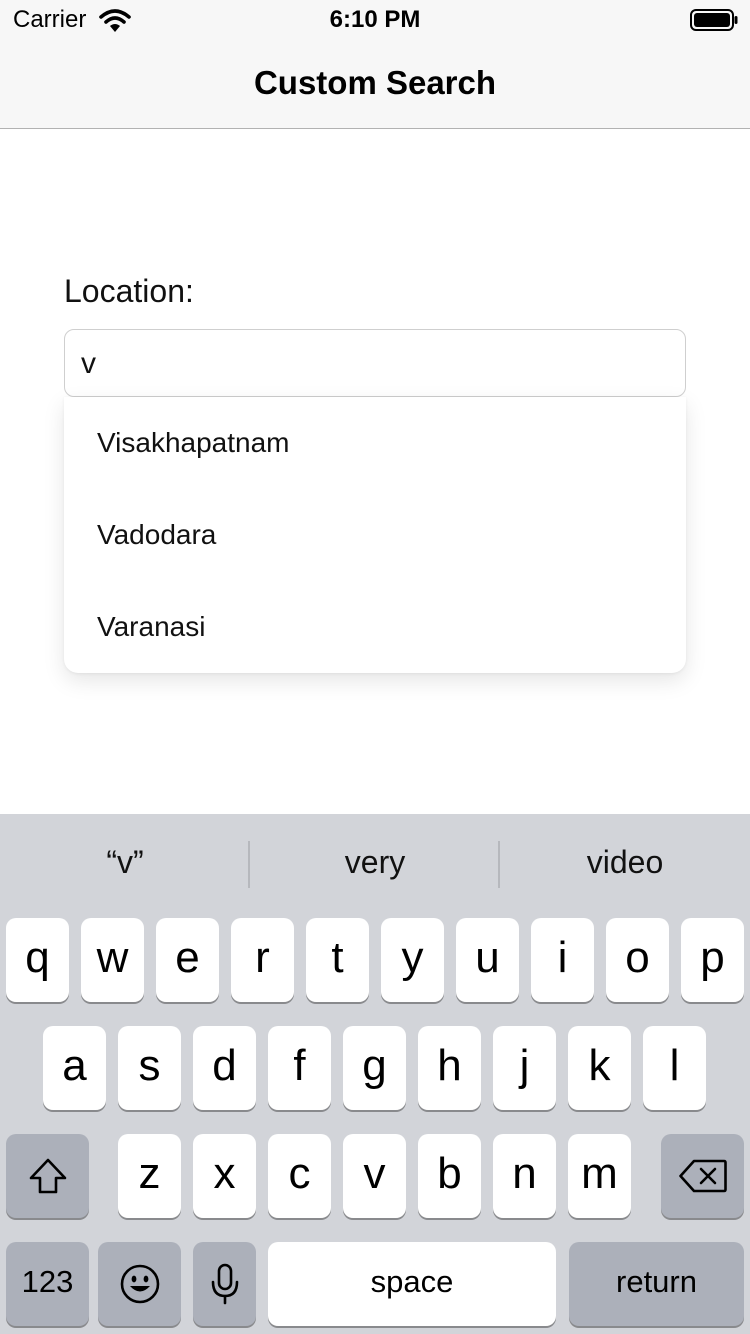  Describe the element at coordinates (224, 1068) in the screenshot. I see `key-d: d` at that location.